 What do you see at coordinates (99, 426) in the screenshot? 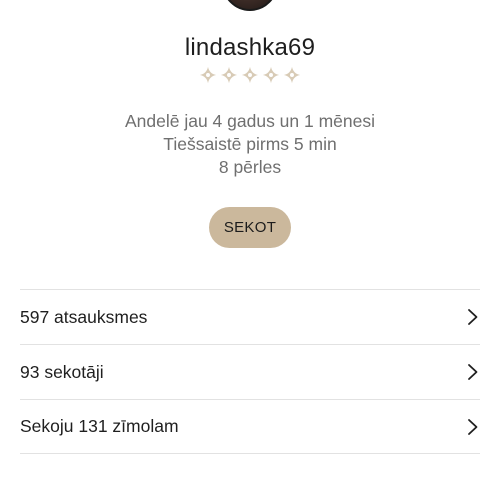
I see `list-item-label: Sekoju 131 zīmolam` at bounding box center [99, 426].